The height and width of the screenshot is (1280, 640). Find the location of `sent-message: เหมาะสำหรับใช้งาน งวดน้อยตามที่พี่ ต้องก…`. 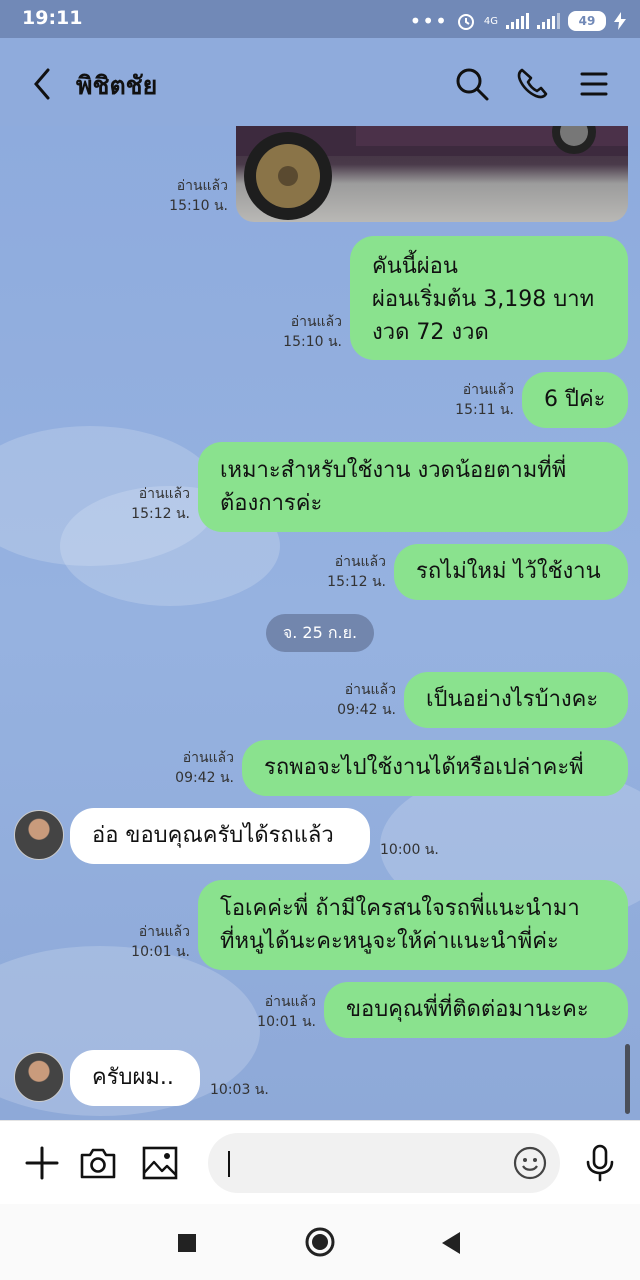

sent-message: เหมาะสำหรับใช้งาน งวดน้อยตามที่พี่ ต้องก… is located at coordinates (413, 487).